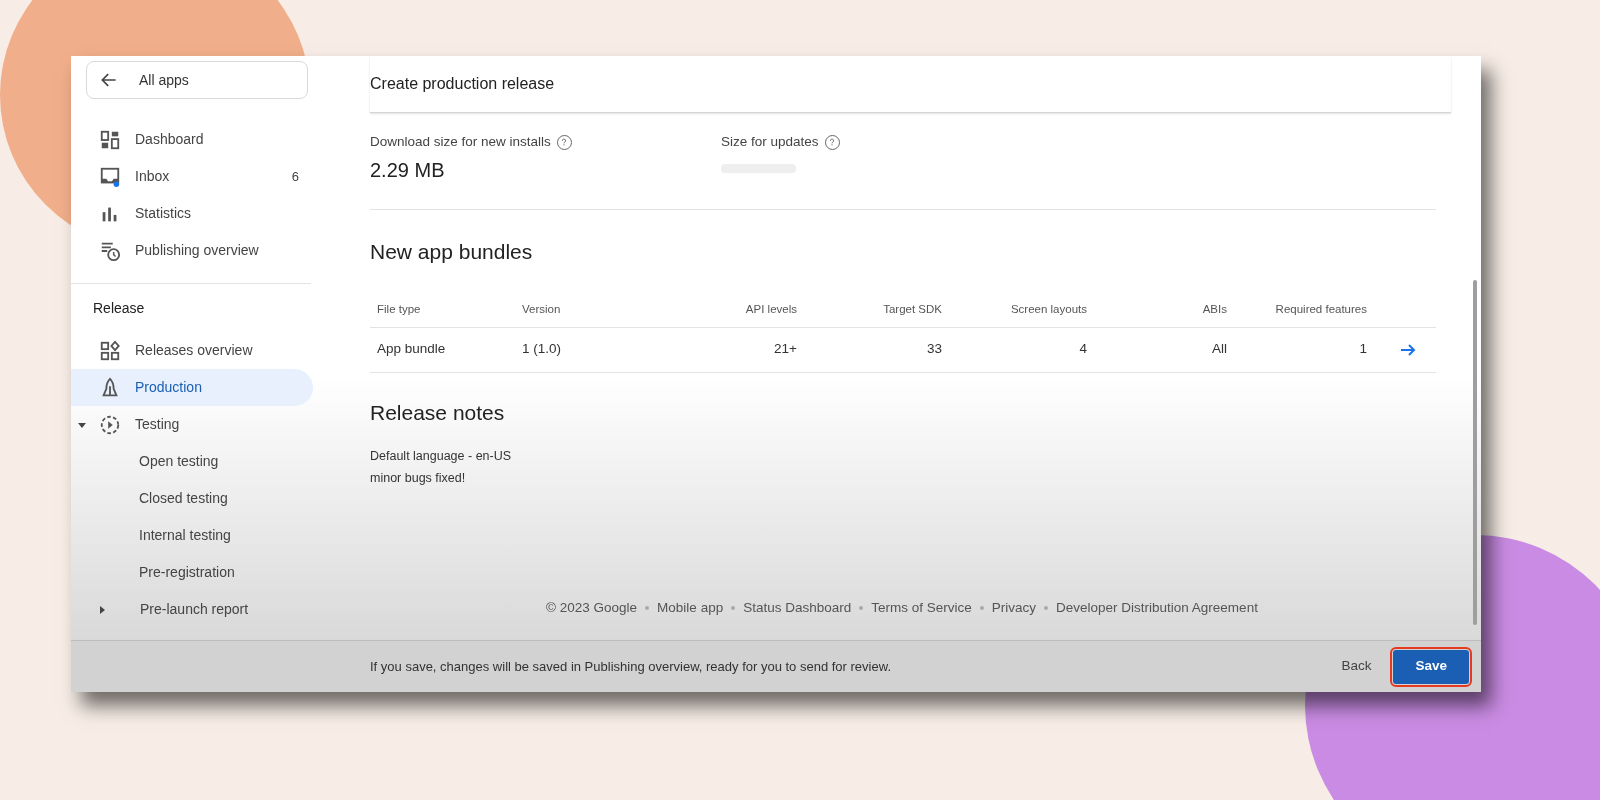 This screenshot has width=1600, height=800. Describe the element at coordinates (1014, 608) in the screenshot. I see `footer-link: Privacy` at that location.